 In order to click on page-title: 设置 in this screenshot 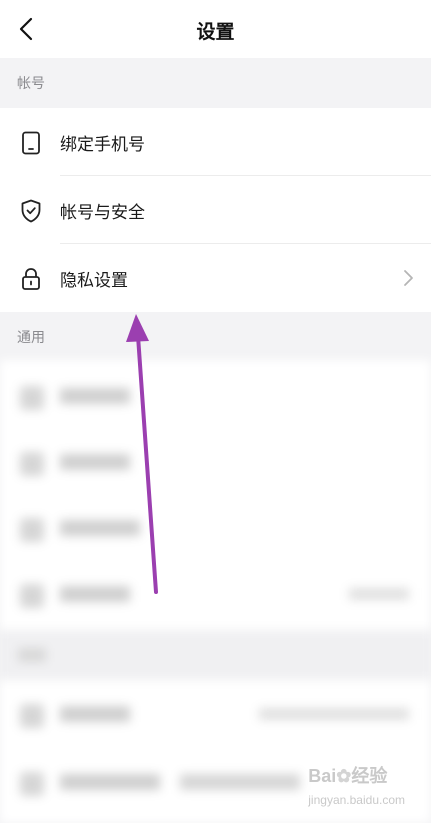, I will do `click(215, 32)`.